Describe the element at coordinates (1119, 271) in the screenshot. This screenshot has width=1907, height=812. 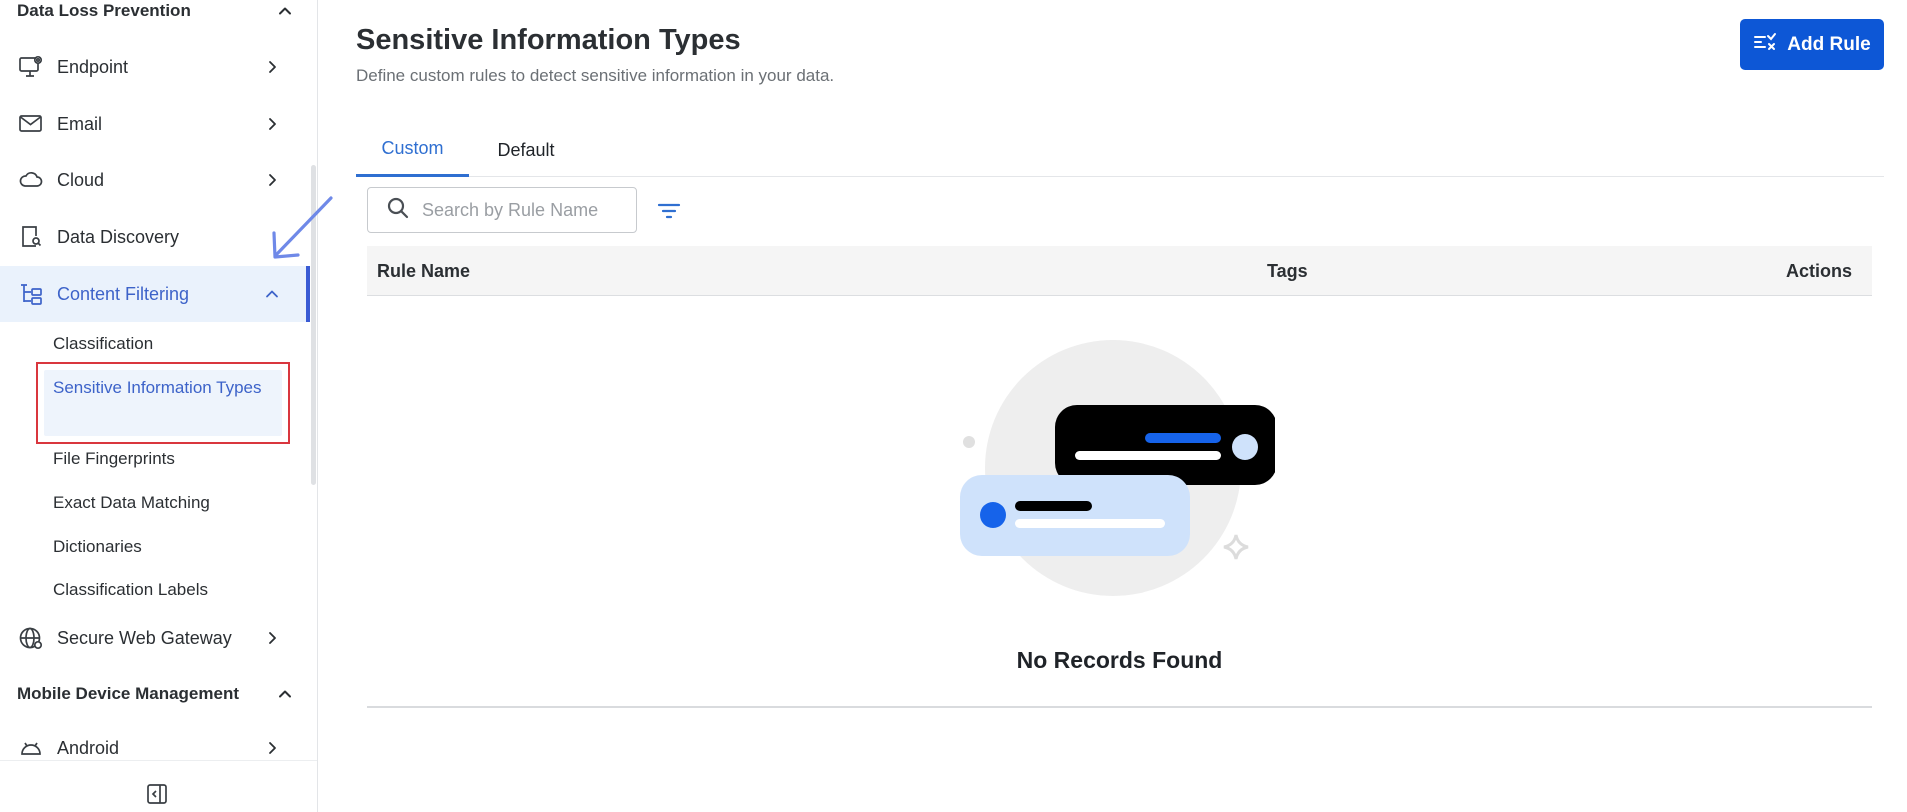
I see `table-header: Rule Name Tags Actions` at that location.